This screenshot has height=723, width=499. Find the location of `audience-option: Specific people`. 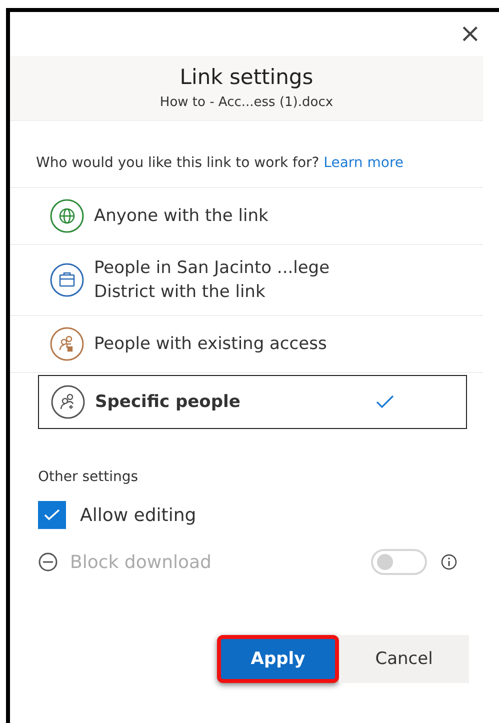

audience-option: Specific people is located at coordinates (252, 402).